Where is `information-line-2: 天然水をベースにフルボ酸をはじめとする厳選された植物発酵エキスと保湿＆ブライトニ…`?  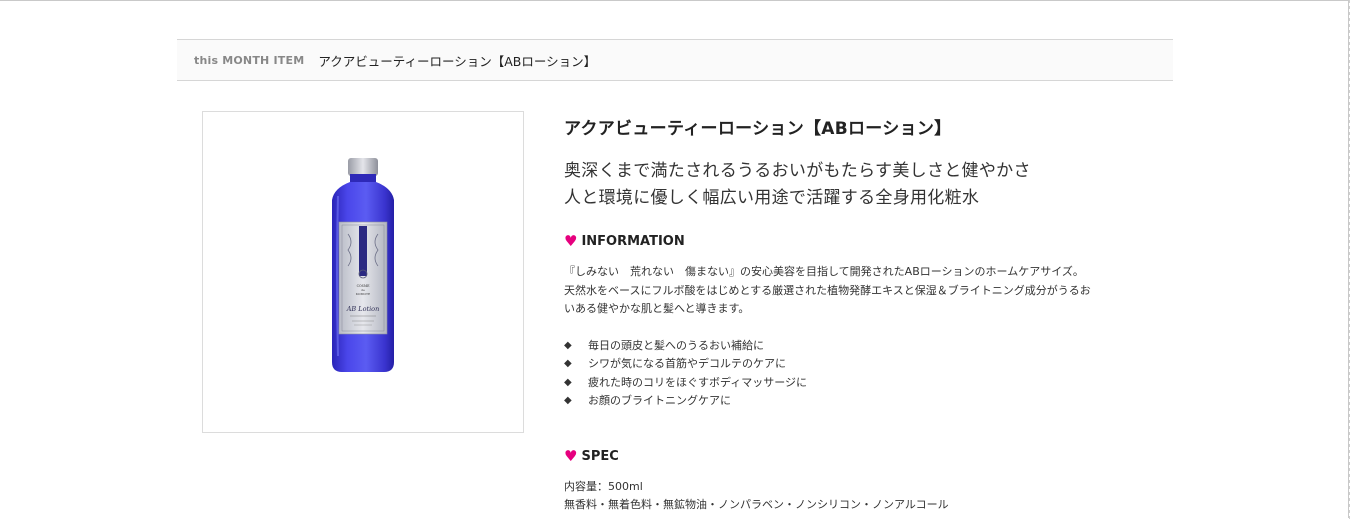
information-line-2: 天然水をベースにフルボ酸をはじめとする厳選された植物発酵エキスと保湿＆ブライトニ… is located at coordinates (827, 290).